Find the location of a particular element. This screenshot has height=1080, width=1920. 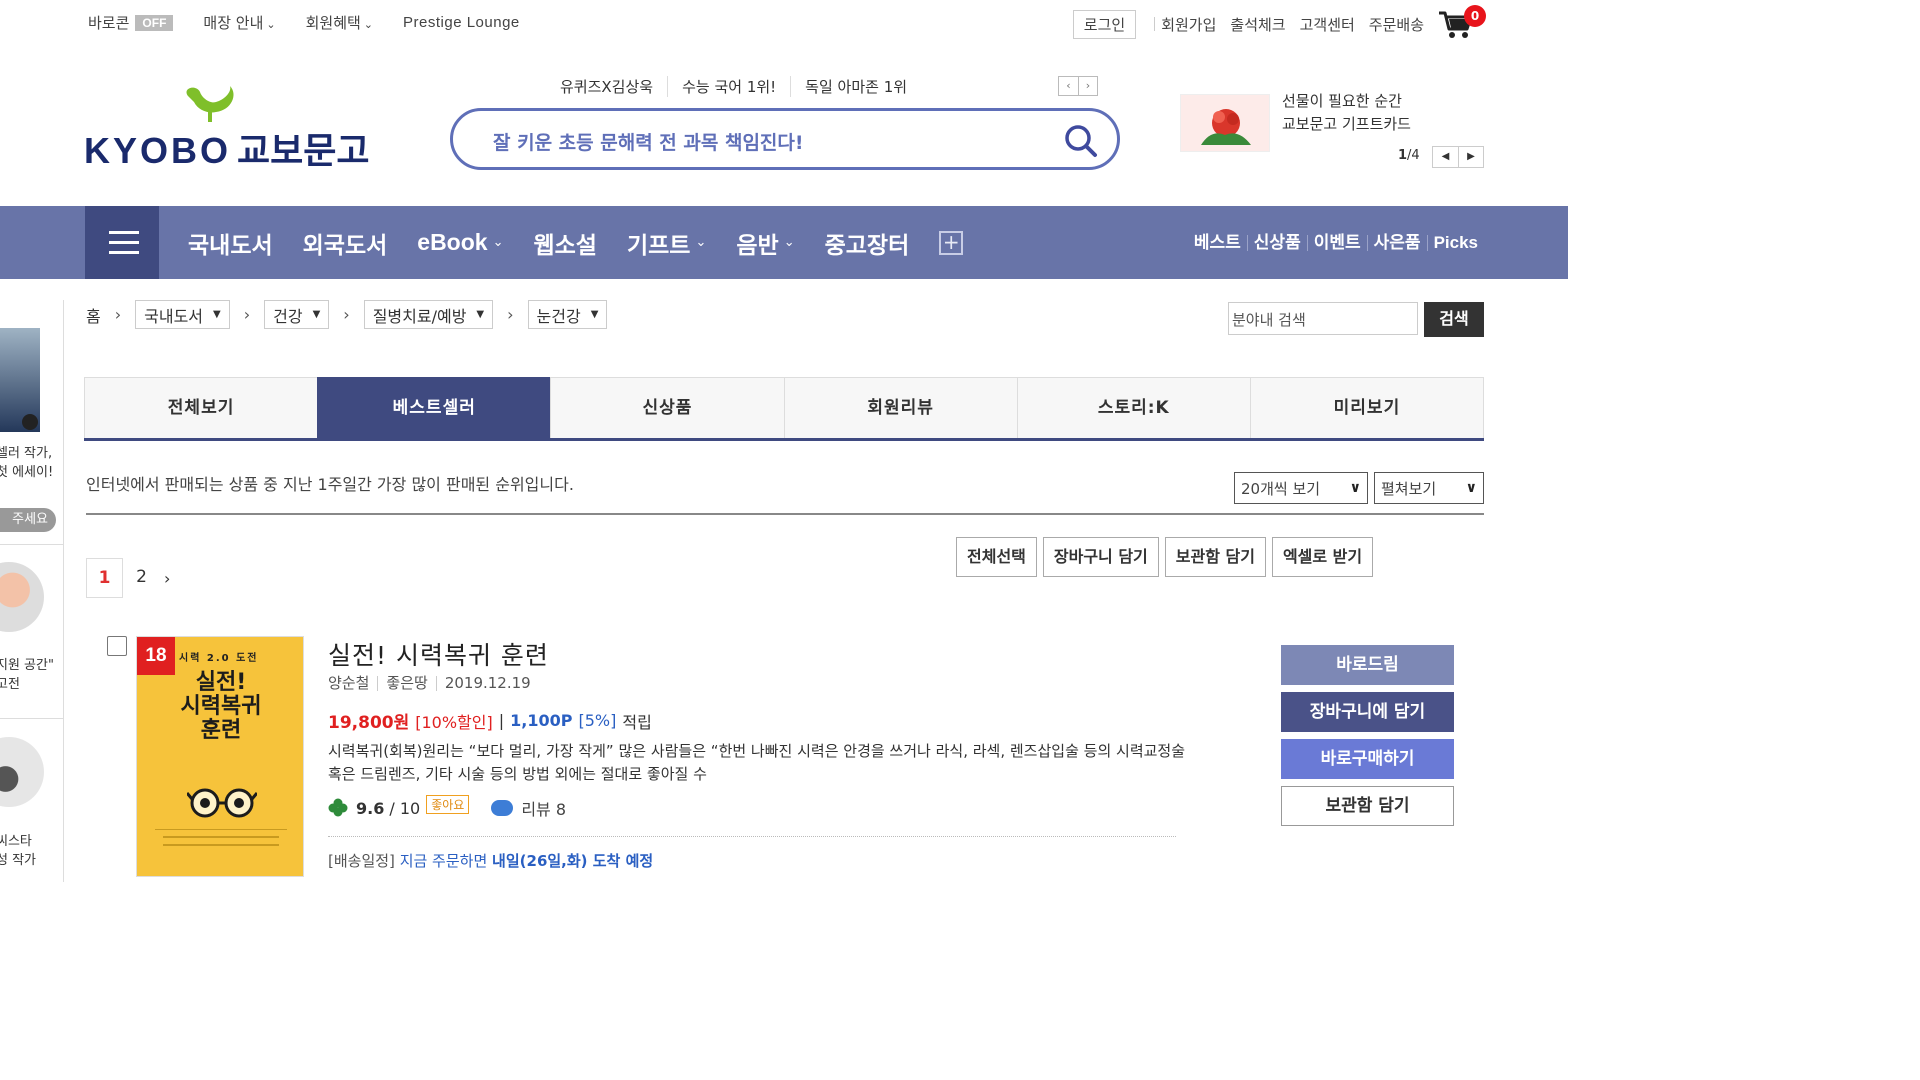

delivery-info: [배송일정] 지금 주문하면 내일(26일,화) 도착 예정 is located at coordinates (490, 860).